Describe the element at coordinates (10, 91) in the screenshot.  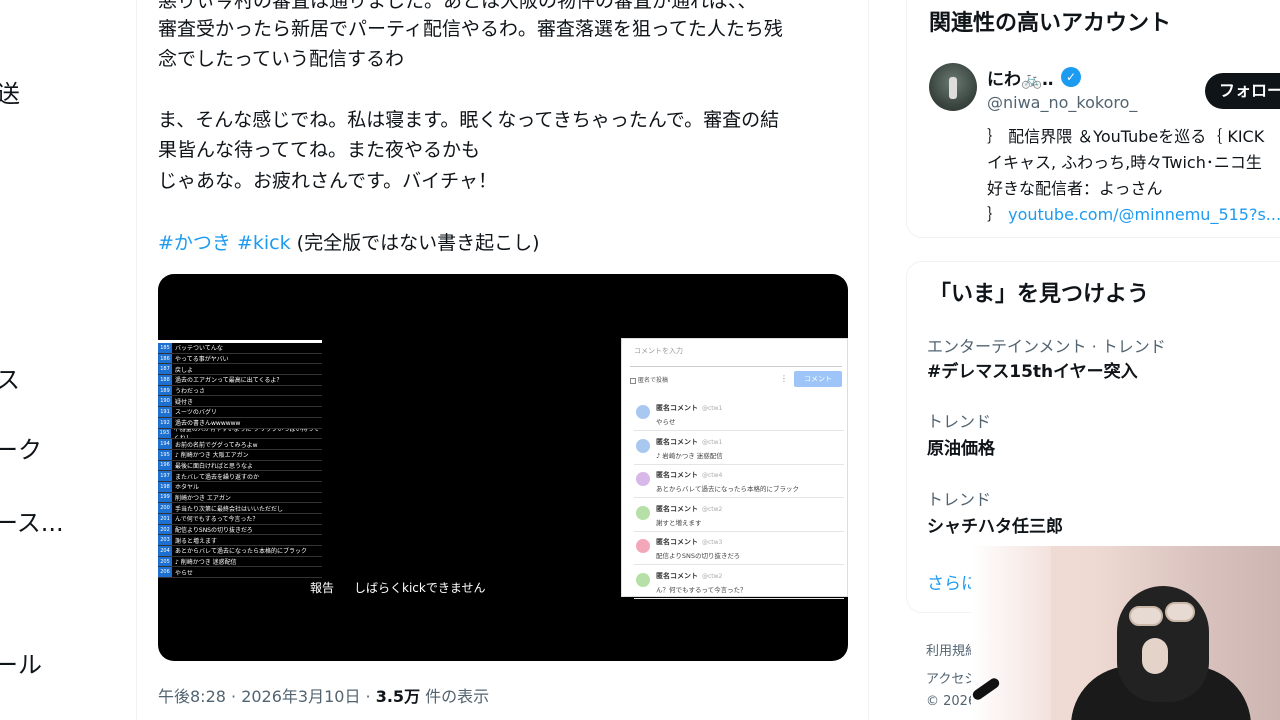
I see `nav-item-fragment: 送` at that location.